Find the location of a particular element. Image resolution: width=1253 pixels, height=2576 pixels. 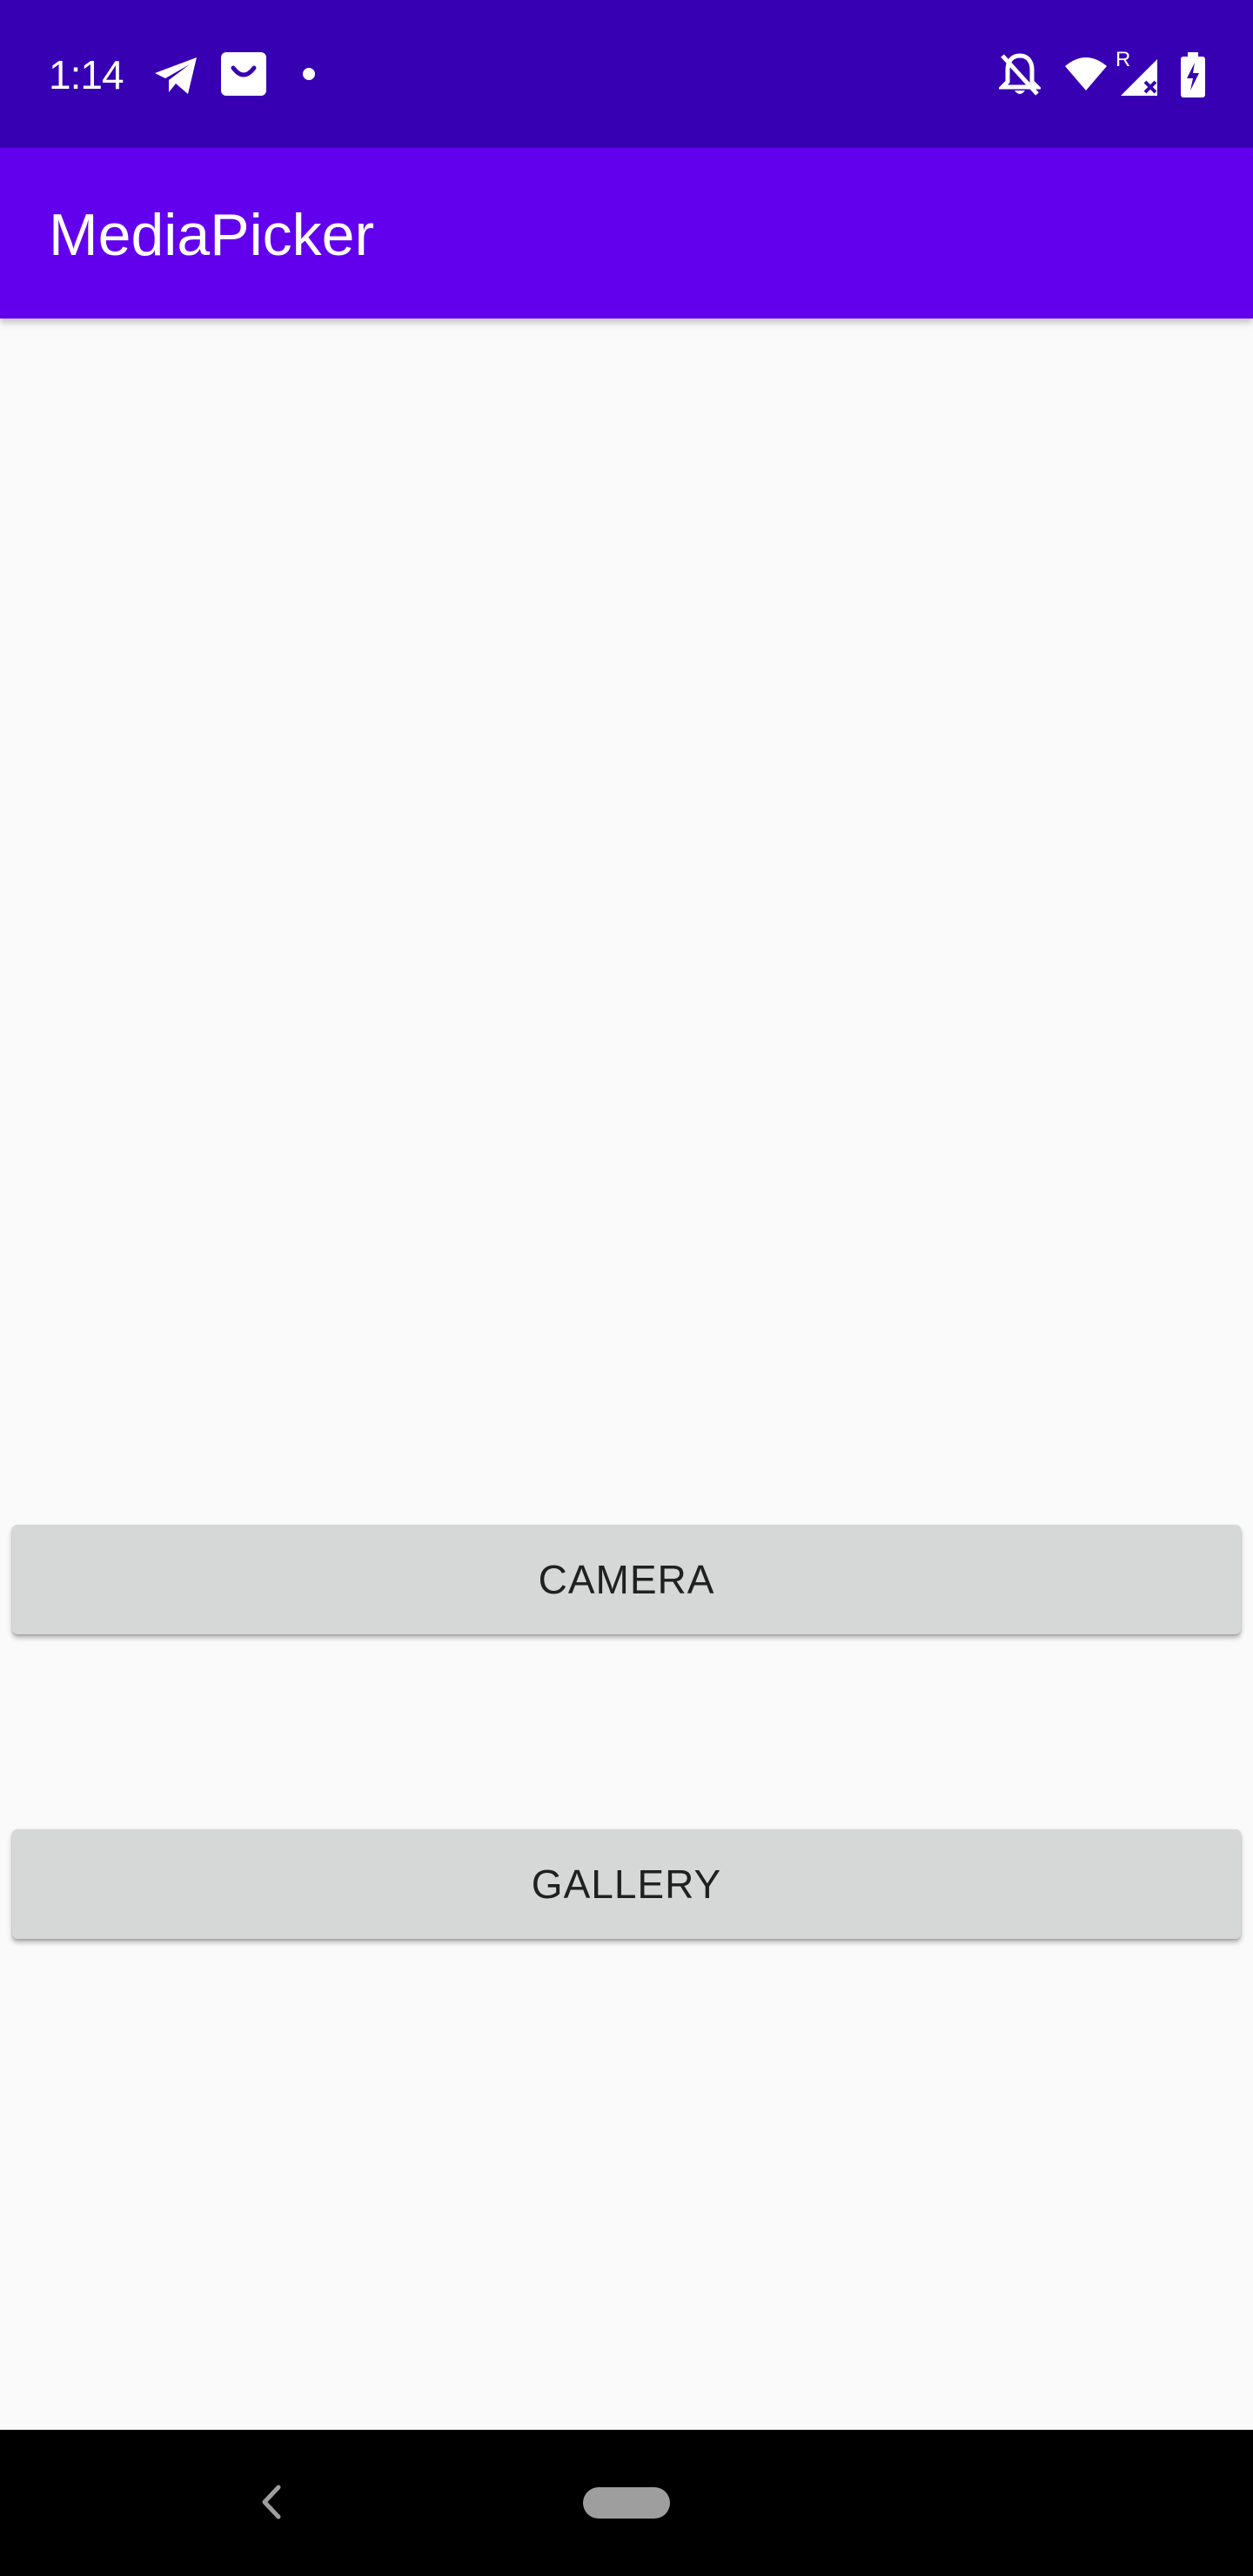

camera-button: CAMERA is located at coordinates (626, 1580).